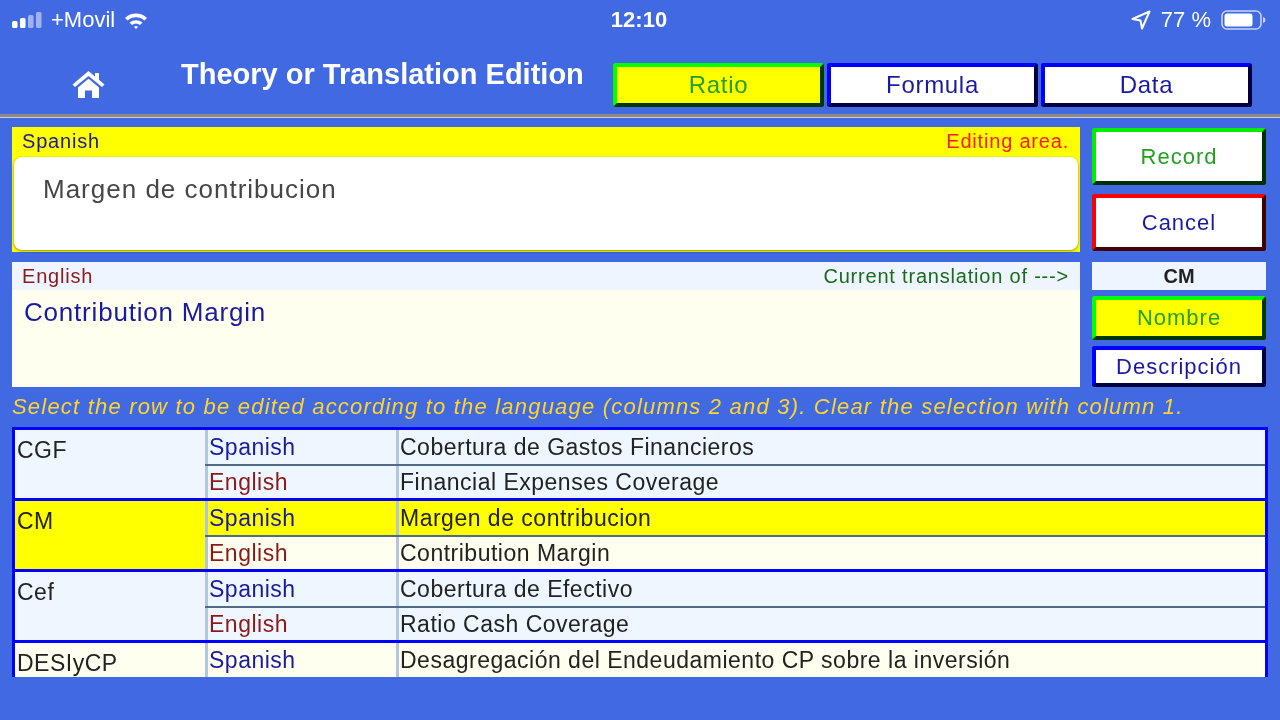 The height and width of the screenshot is (720, 1280). I want to click on wifi-icon, so click(136, 20).